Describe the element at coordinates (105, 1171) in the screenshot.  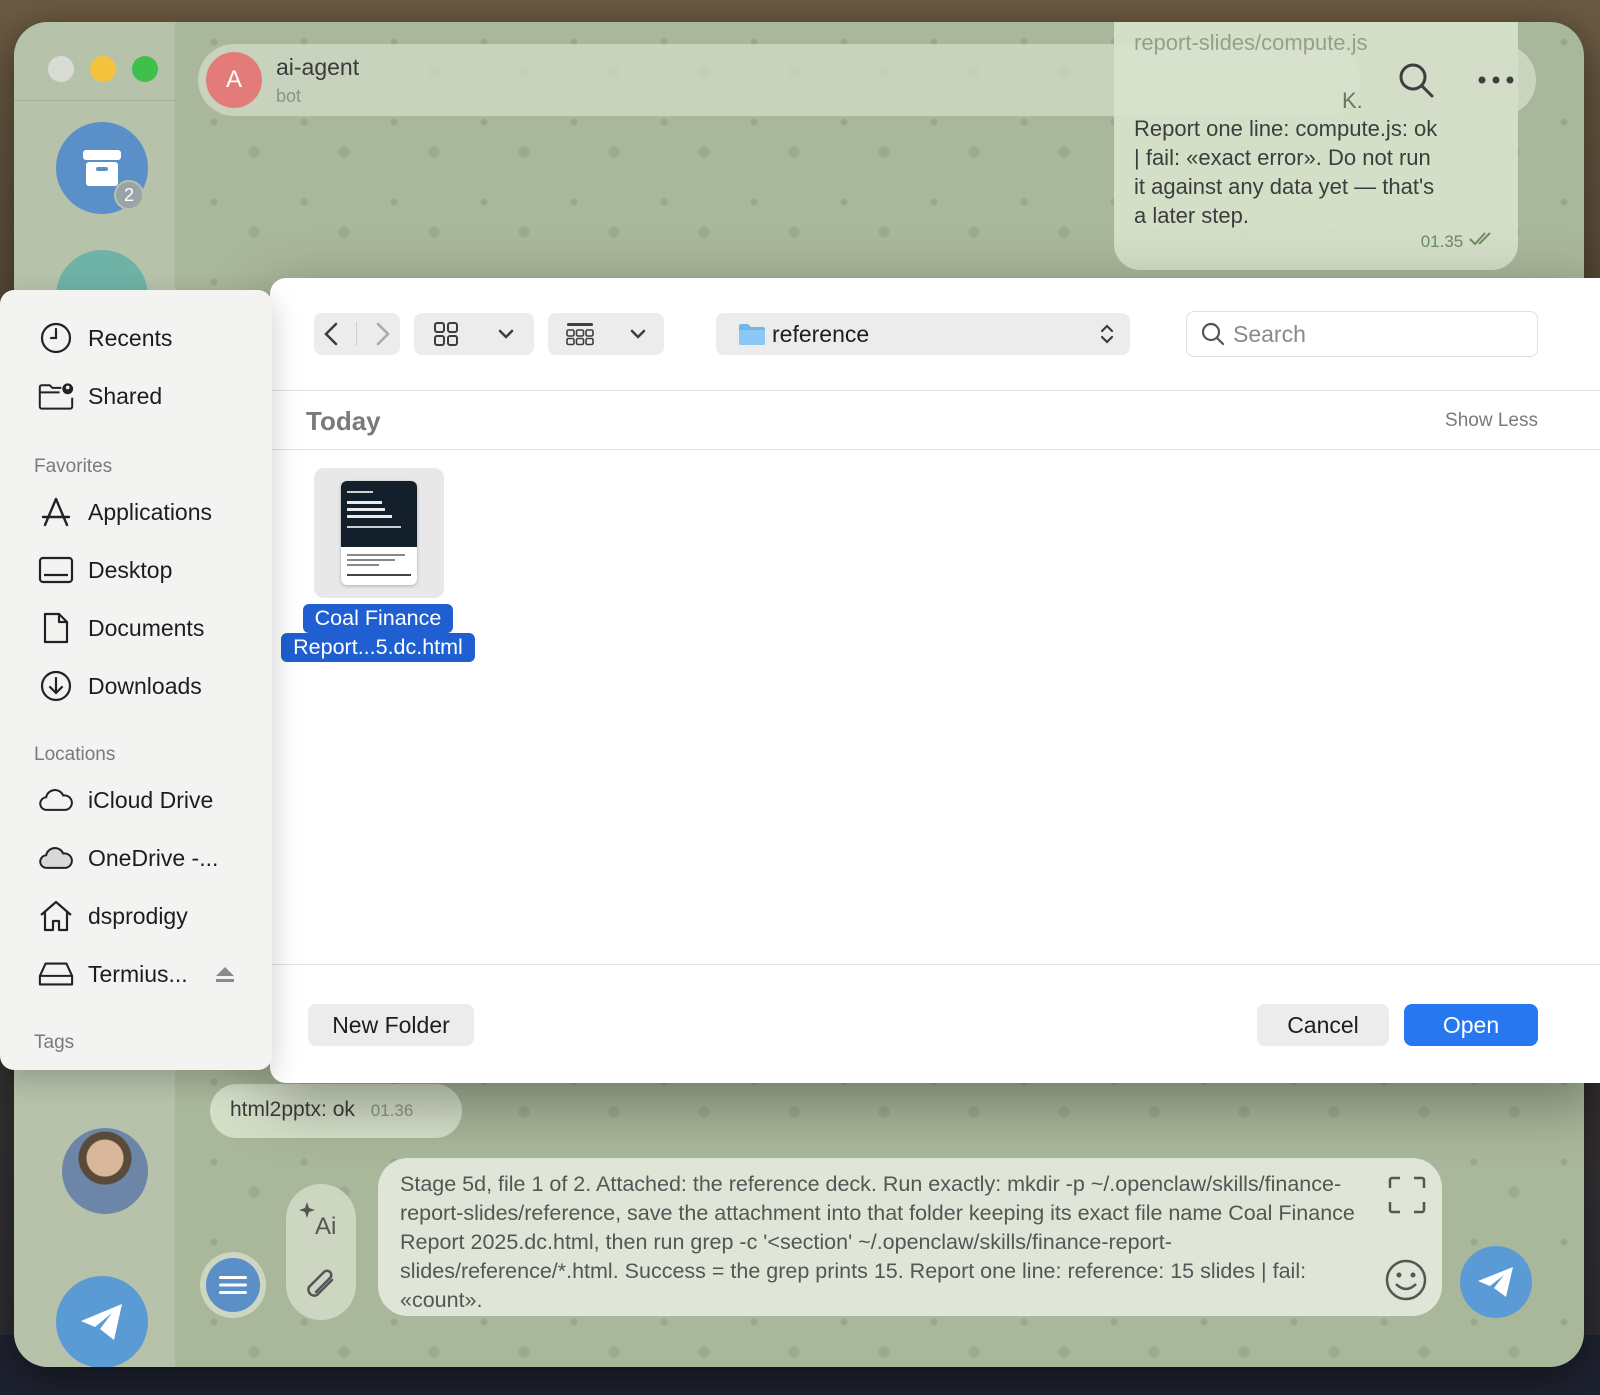
I see `user-avatar` at that location.